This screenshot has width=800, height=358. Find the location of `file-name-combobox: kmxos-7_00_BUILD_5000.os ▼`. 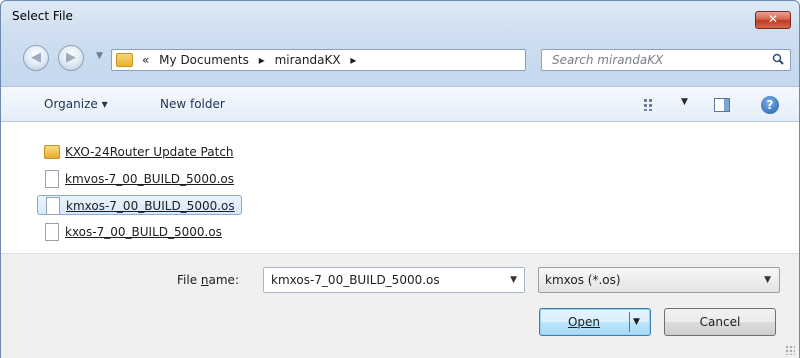

file-name-combobox: kmxos-7_00_BUILD_5000.os ▼ is located at coordinates (394, 280).